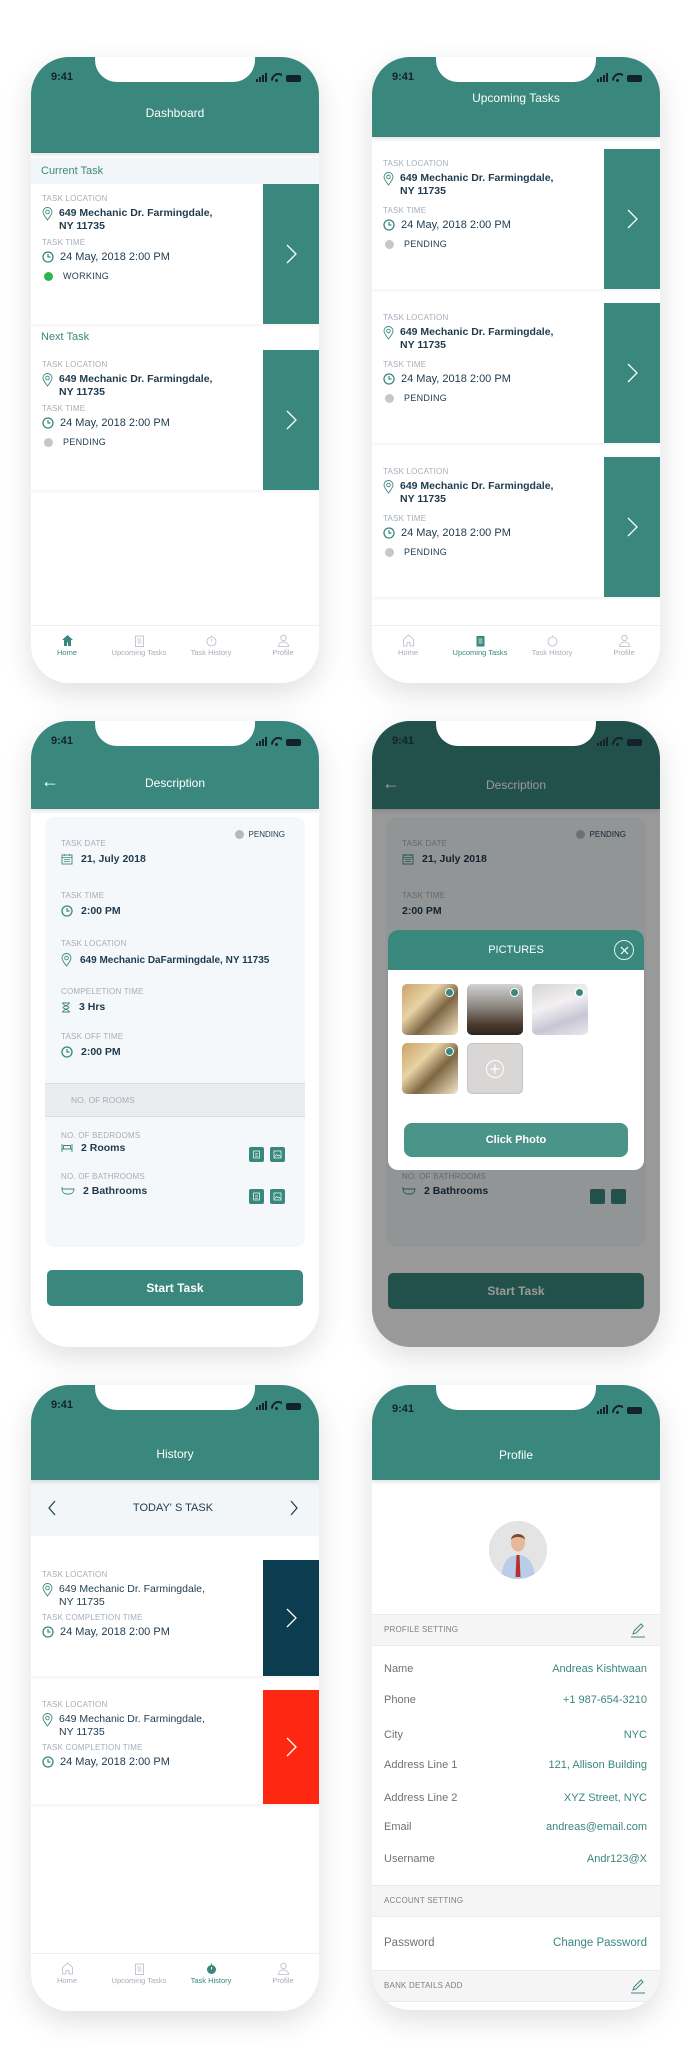 Image resolution: width=690 pixels, height=2071 pixels. Describe the element at coordinates (516, 1901) in the screenshot. I see `account-setting-section: ACCOUNT SETTING` at that location.